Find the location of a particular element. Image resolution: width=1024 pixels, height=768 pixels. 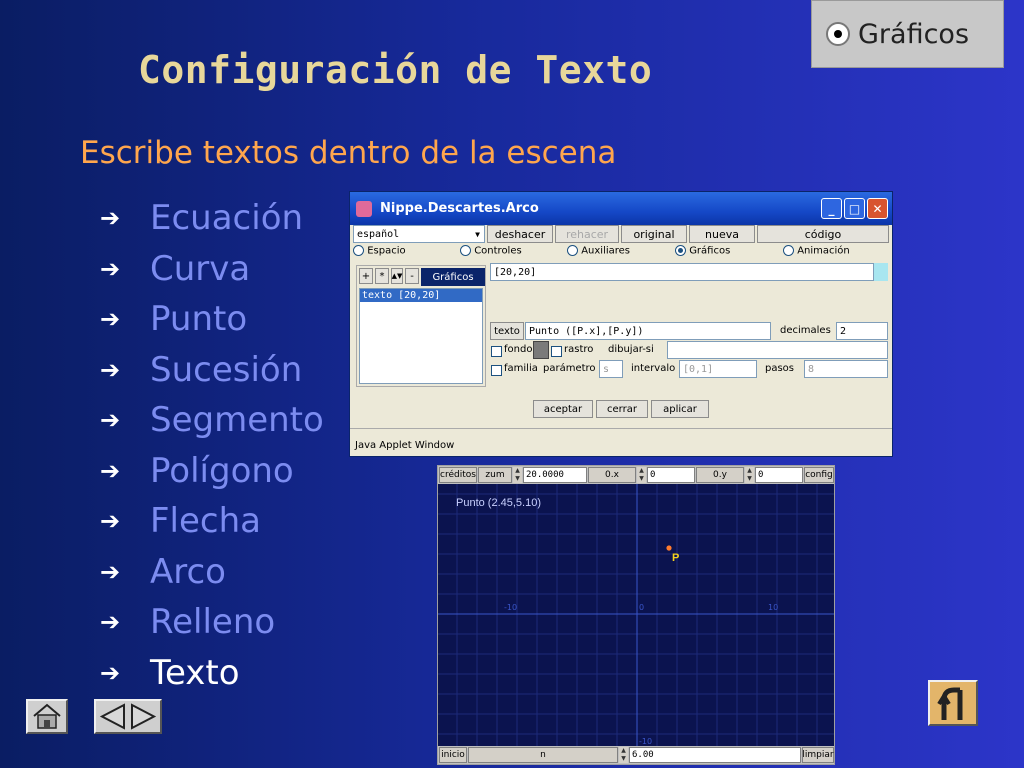

zum-field: 20.0000 is located at coordinates (555, 475).